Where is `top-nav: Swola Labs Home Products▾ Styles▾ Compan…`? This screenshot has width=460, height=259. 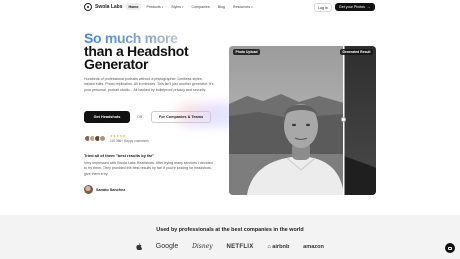
top-nav: Swola Labs Home Products▾ Styles▾ Compan… is located at coordinates (230, 7).